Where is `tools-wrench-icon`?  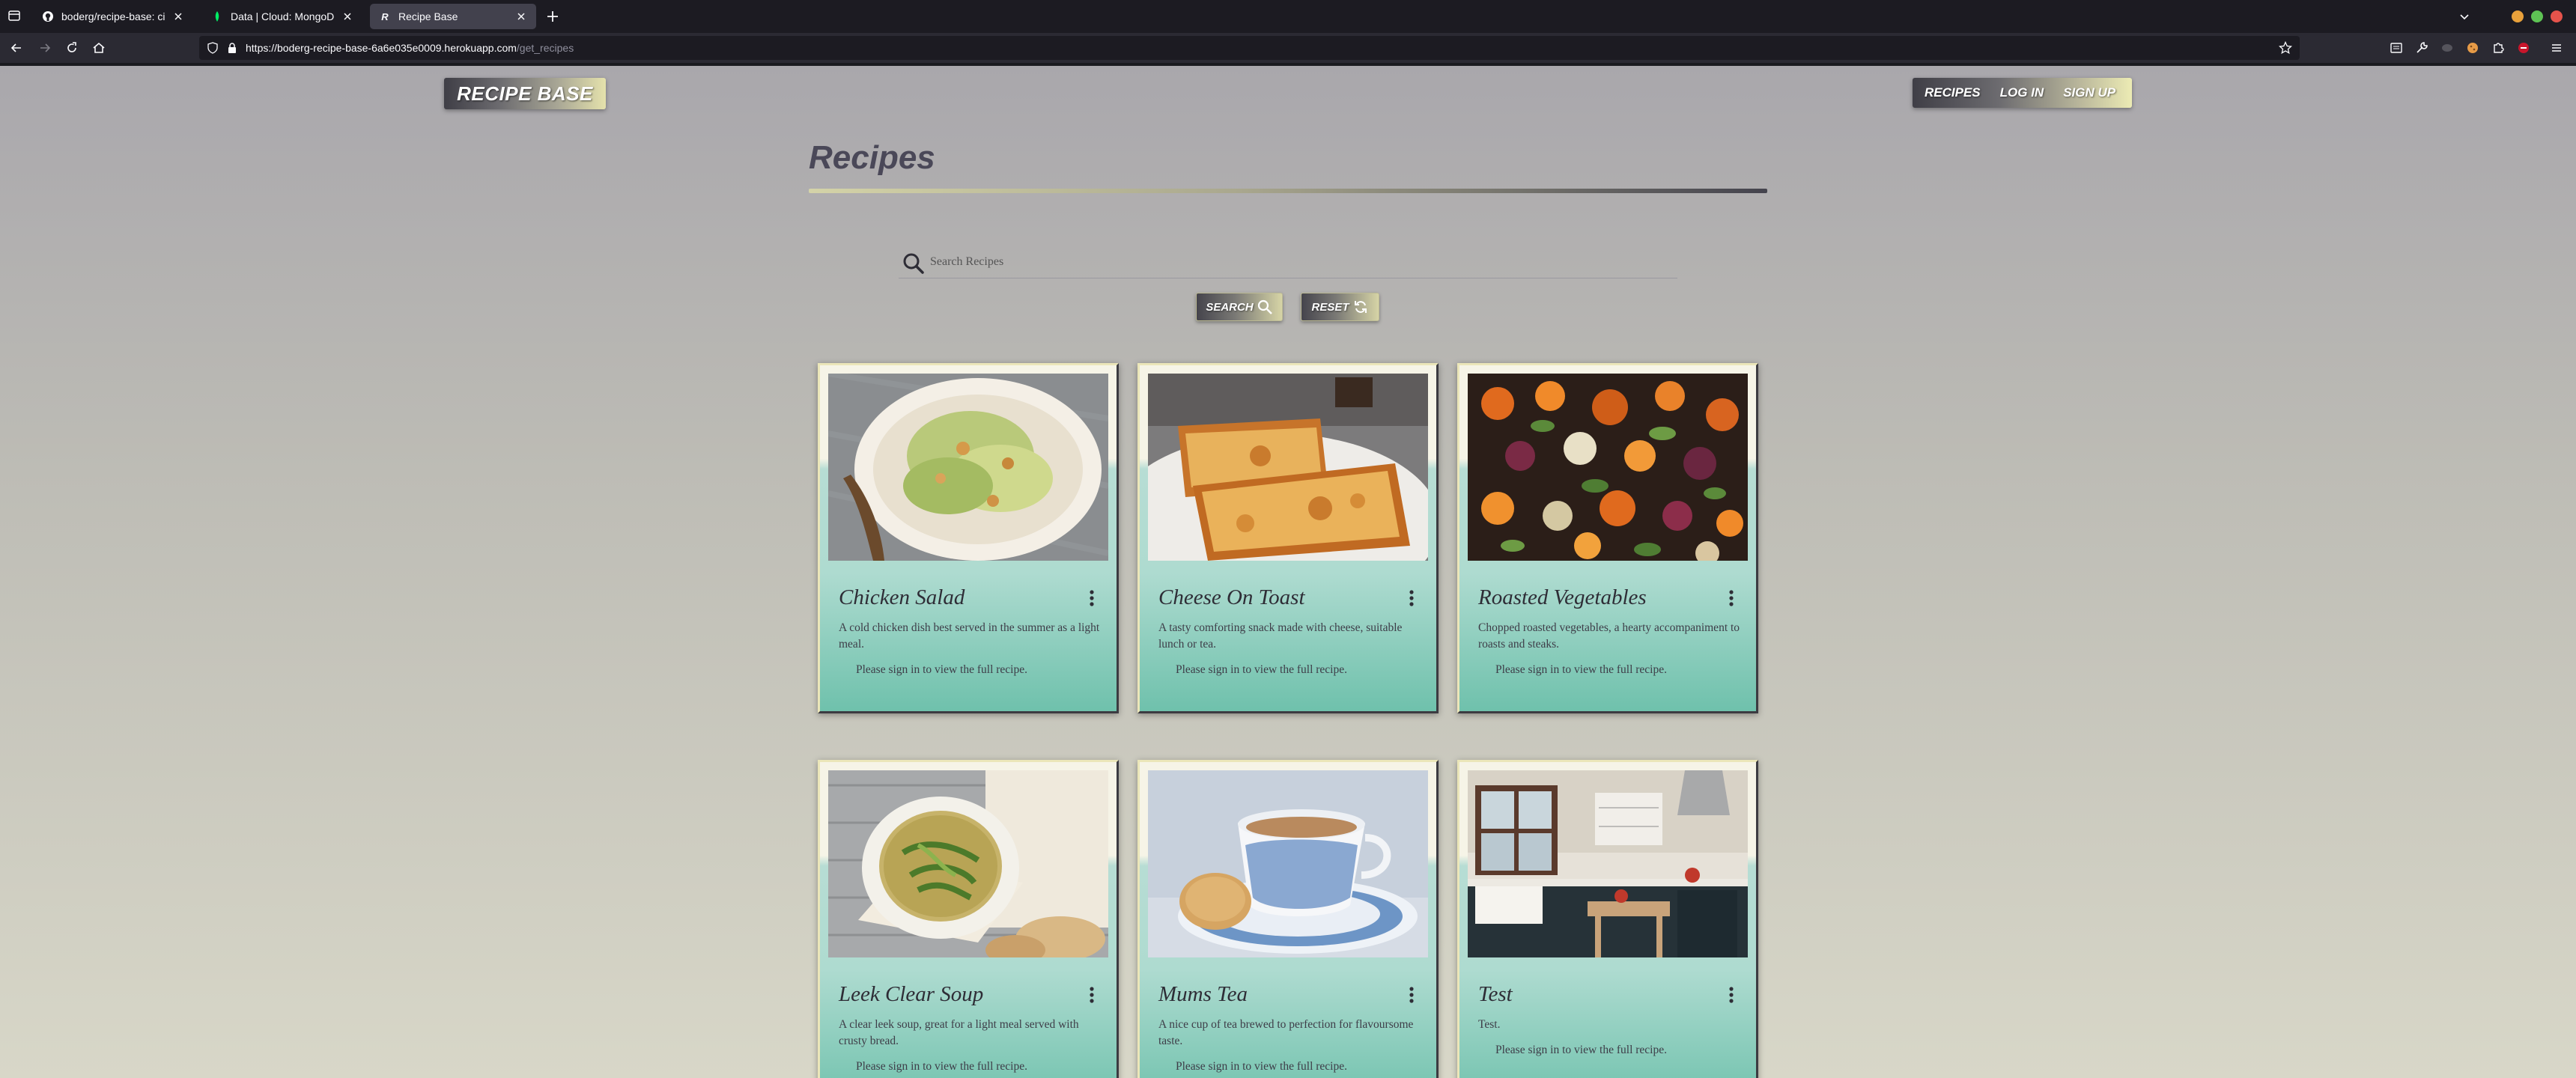 tools-wrench-icon is located at coordinates (2421, 47).